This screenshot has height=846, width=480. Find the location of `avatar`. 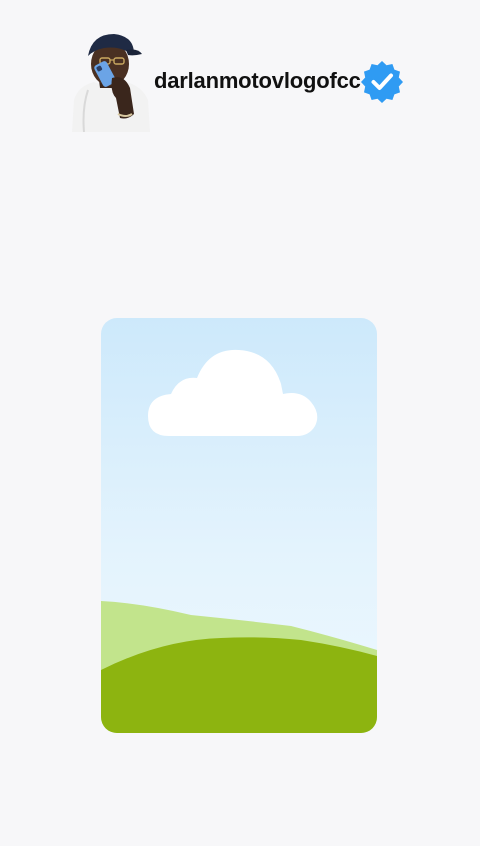

avatar is located at coordinates (110, 80).